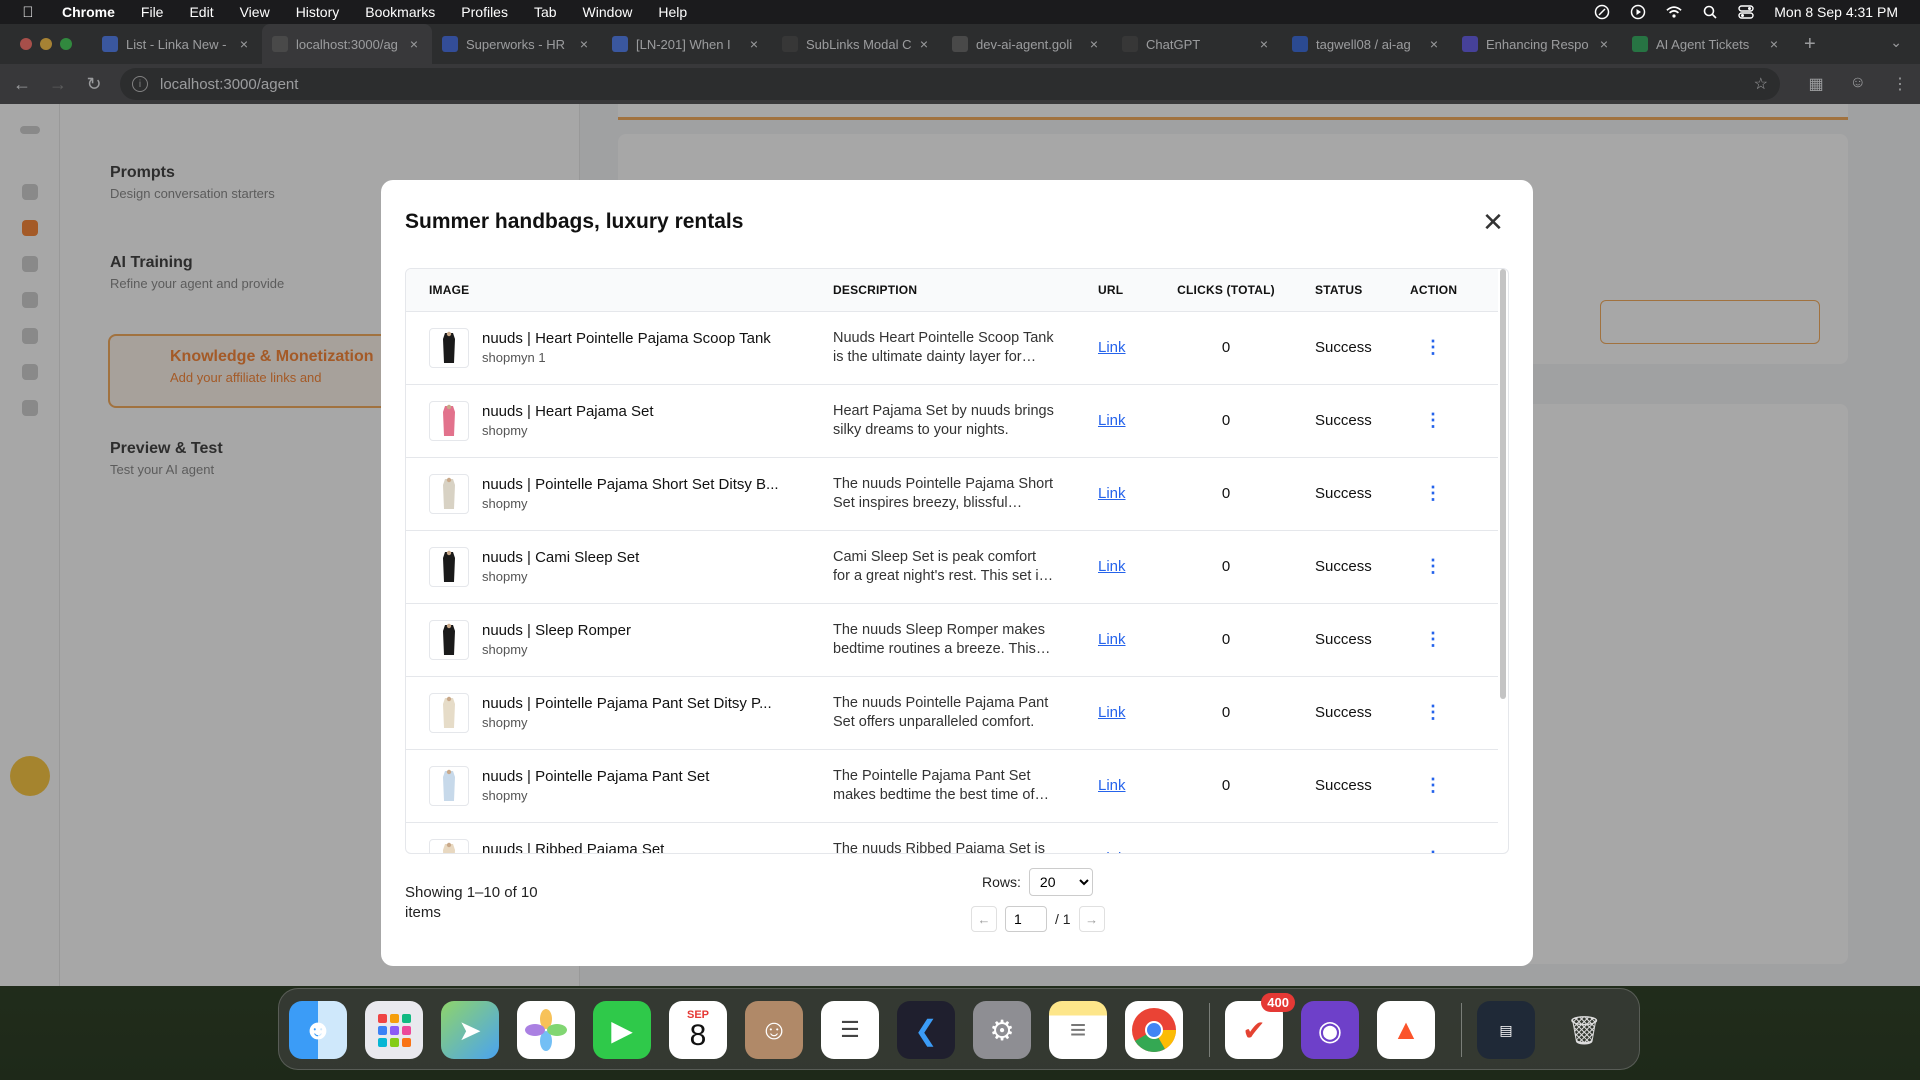 The width and height of the screenshot is (1920, 1080). Describe the element at coordinates (1584, 1030) in the screenshot. I see `trash-icon: 🗑` at that location.